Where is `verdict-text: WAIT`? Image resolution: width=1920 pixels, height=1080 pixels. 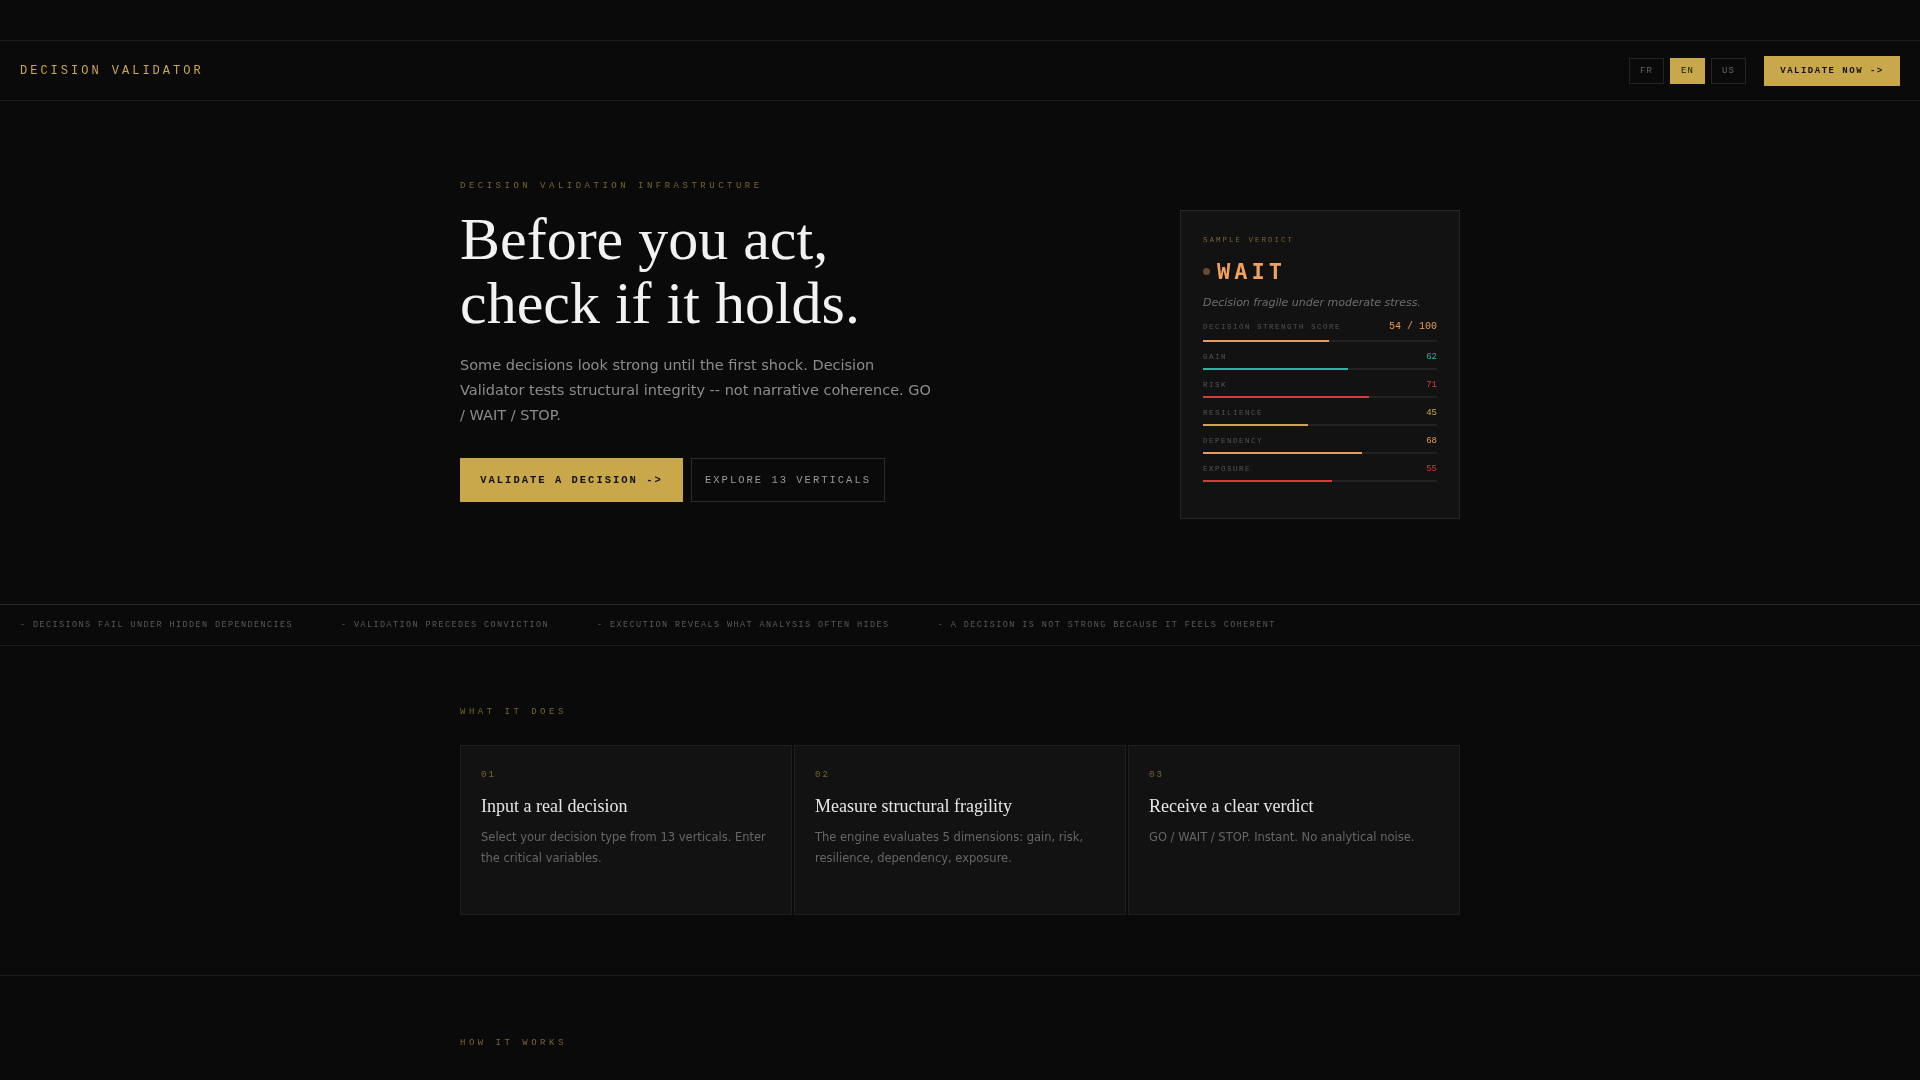
verdict-text: WAIT is located at coordinates (1251, 271).